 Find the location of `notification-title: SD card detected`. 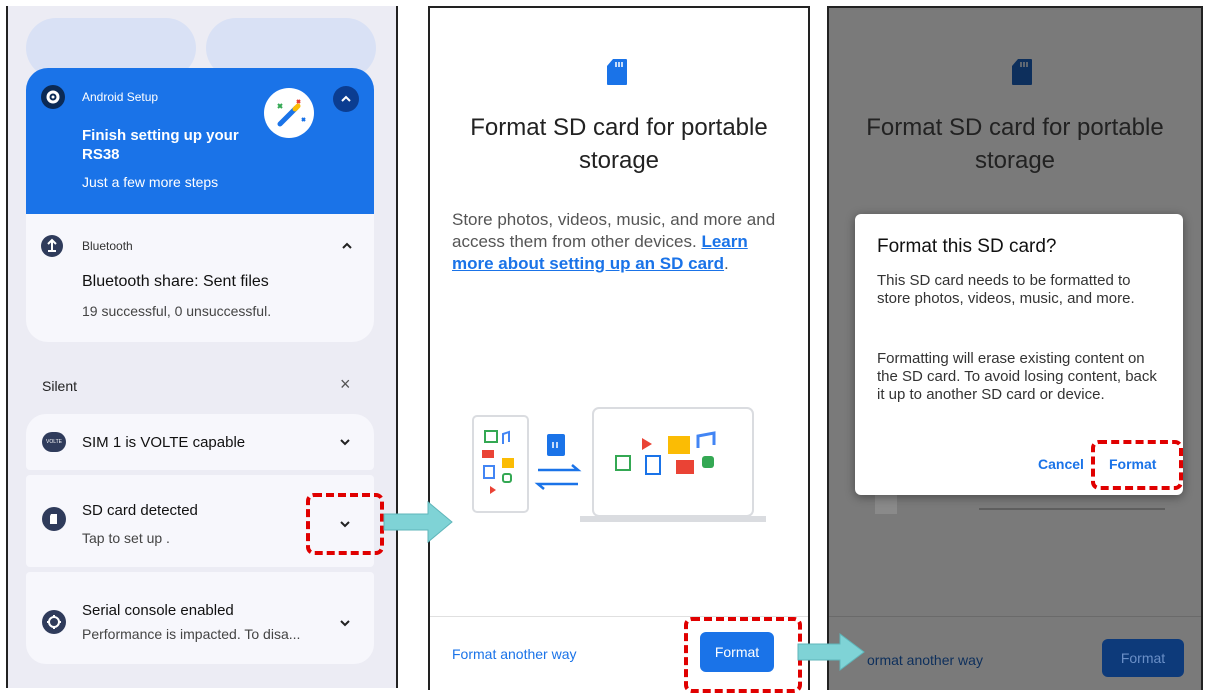

notification-title: SD card detected is located at coordinates (140, 510).